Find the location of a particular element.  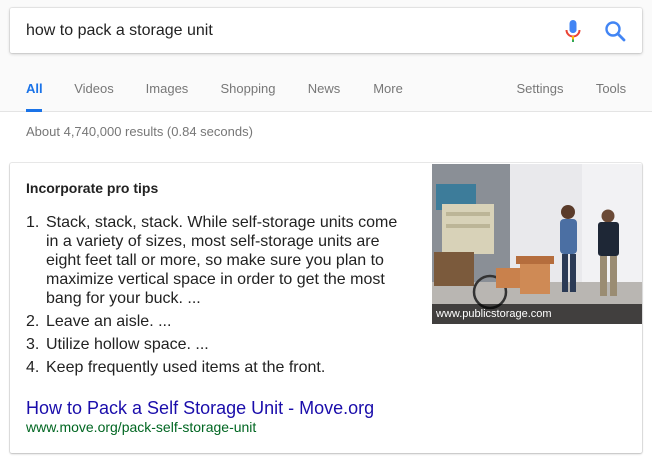

snippet-heading: Incorporate pro tips is located at coordinates (92, 188).